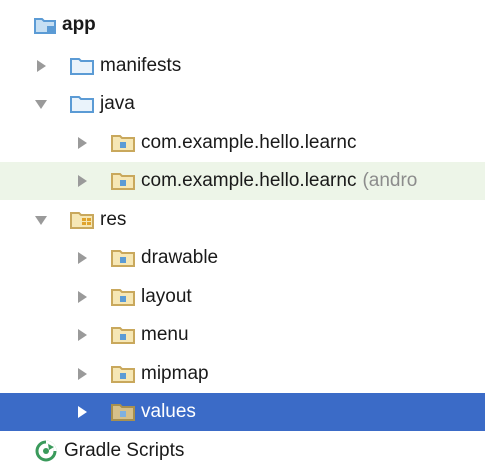 This screenshot has width=485, height=469. I want to click on tree-node-layout: layout, so click(242, 297).